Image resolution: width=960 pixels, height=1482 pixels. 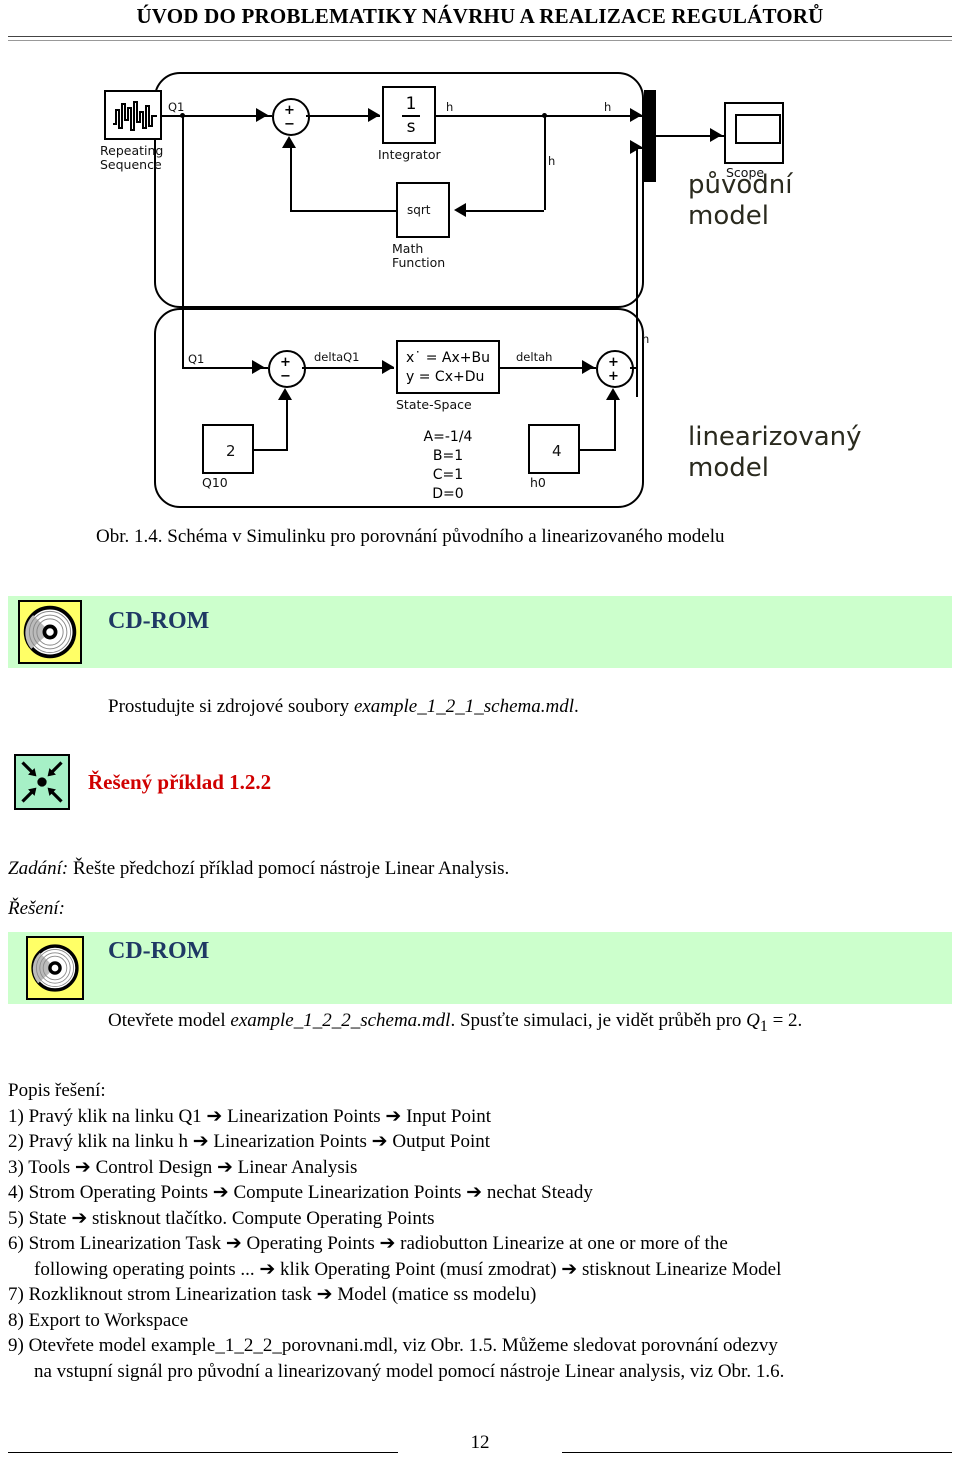 I want to click on cdrom-text-2-var: Q, so click(x=753, y=1020).